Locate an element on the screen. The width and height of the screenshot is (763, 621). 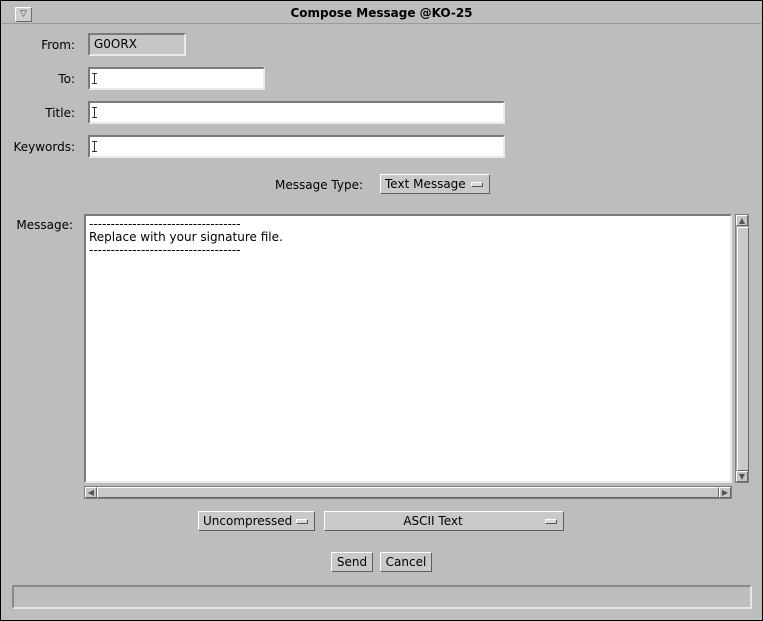
from-label: From: is located at coordinates (58, 45).